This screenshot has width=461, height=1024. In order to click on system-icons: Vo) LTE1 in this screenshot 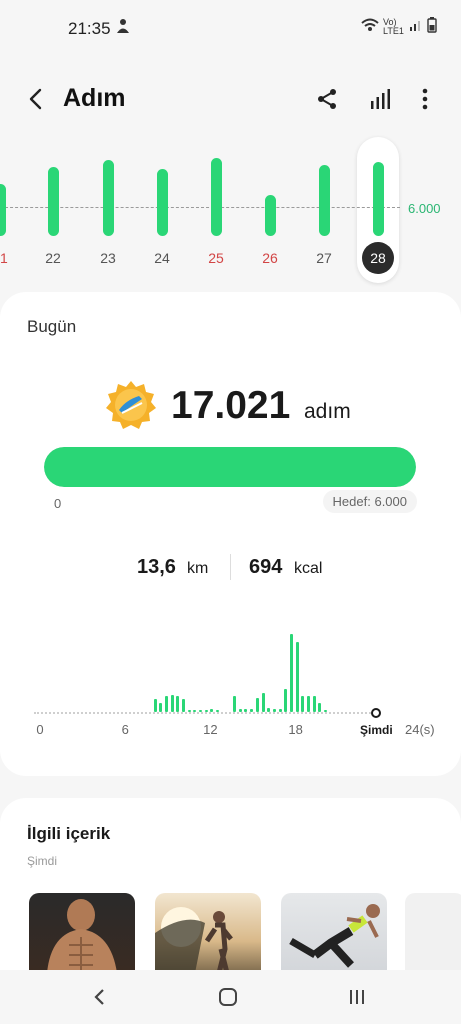, I will do `click(399, 26)`.